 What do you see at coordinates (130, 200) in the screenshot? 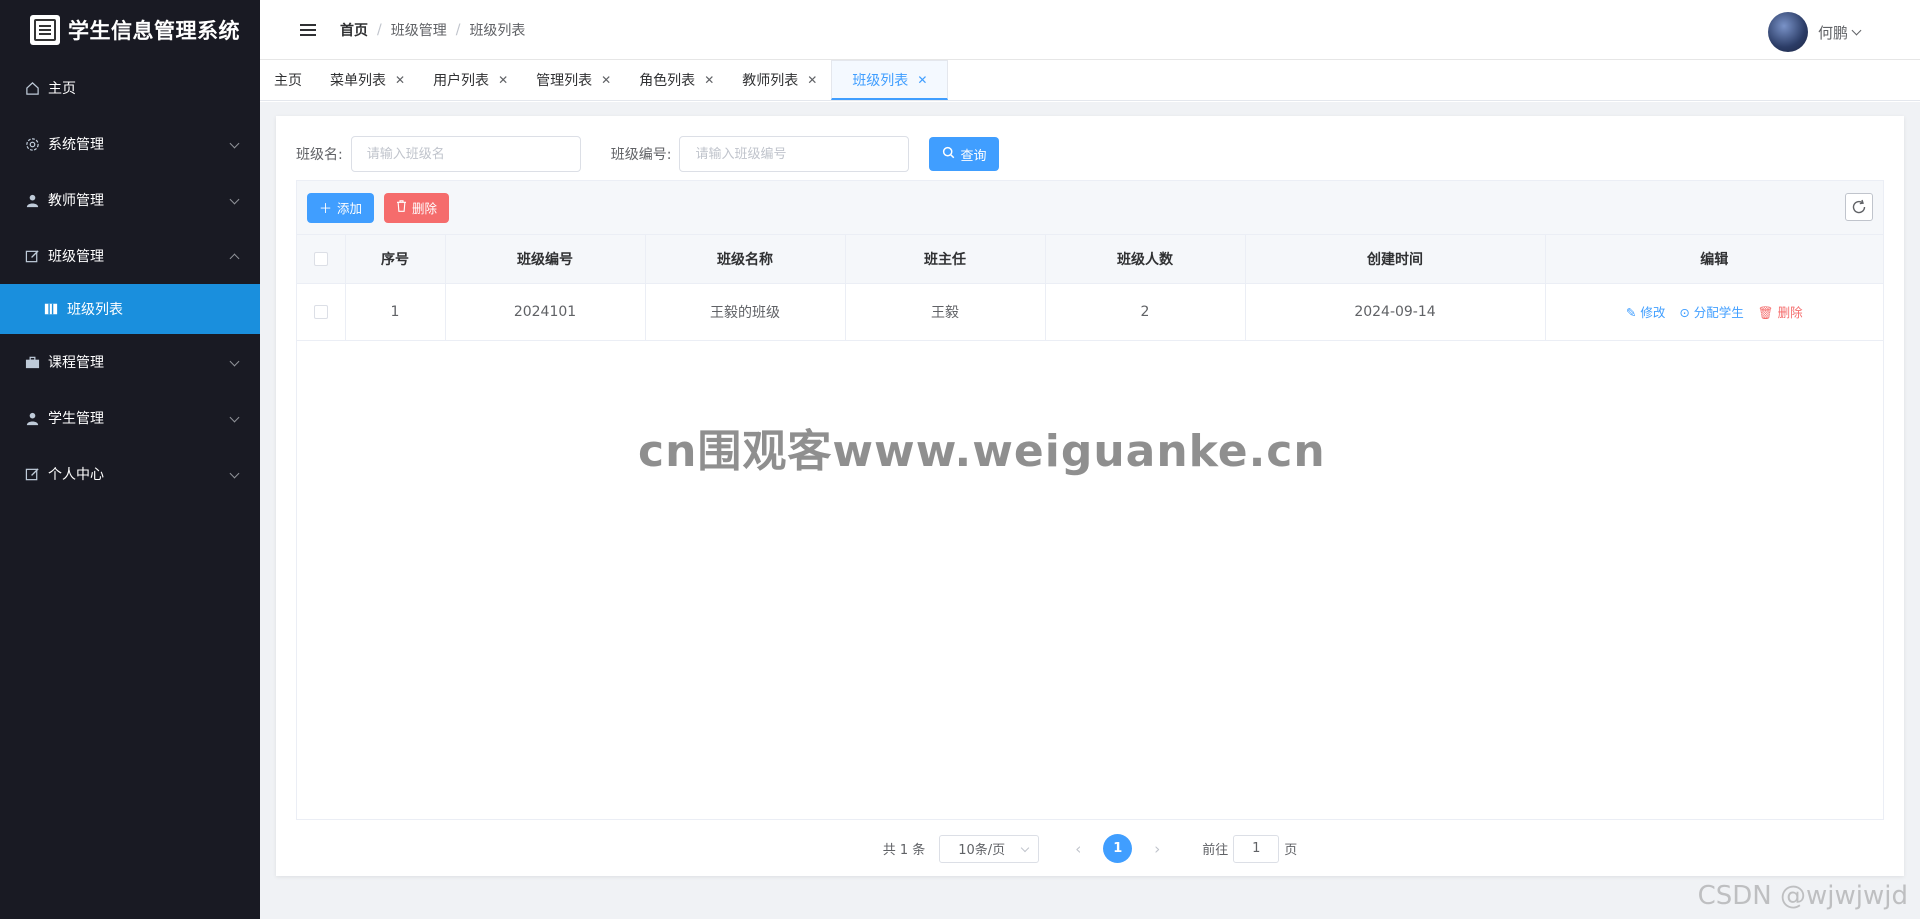
I see `sidebar-item-teachers: 教师管理` at bounding box center [130, 200].